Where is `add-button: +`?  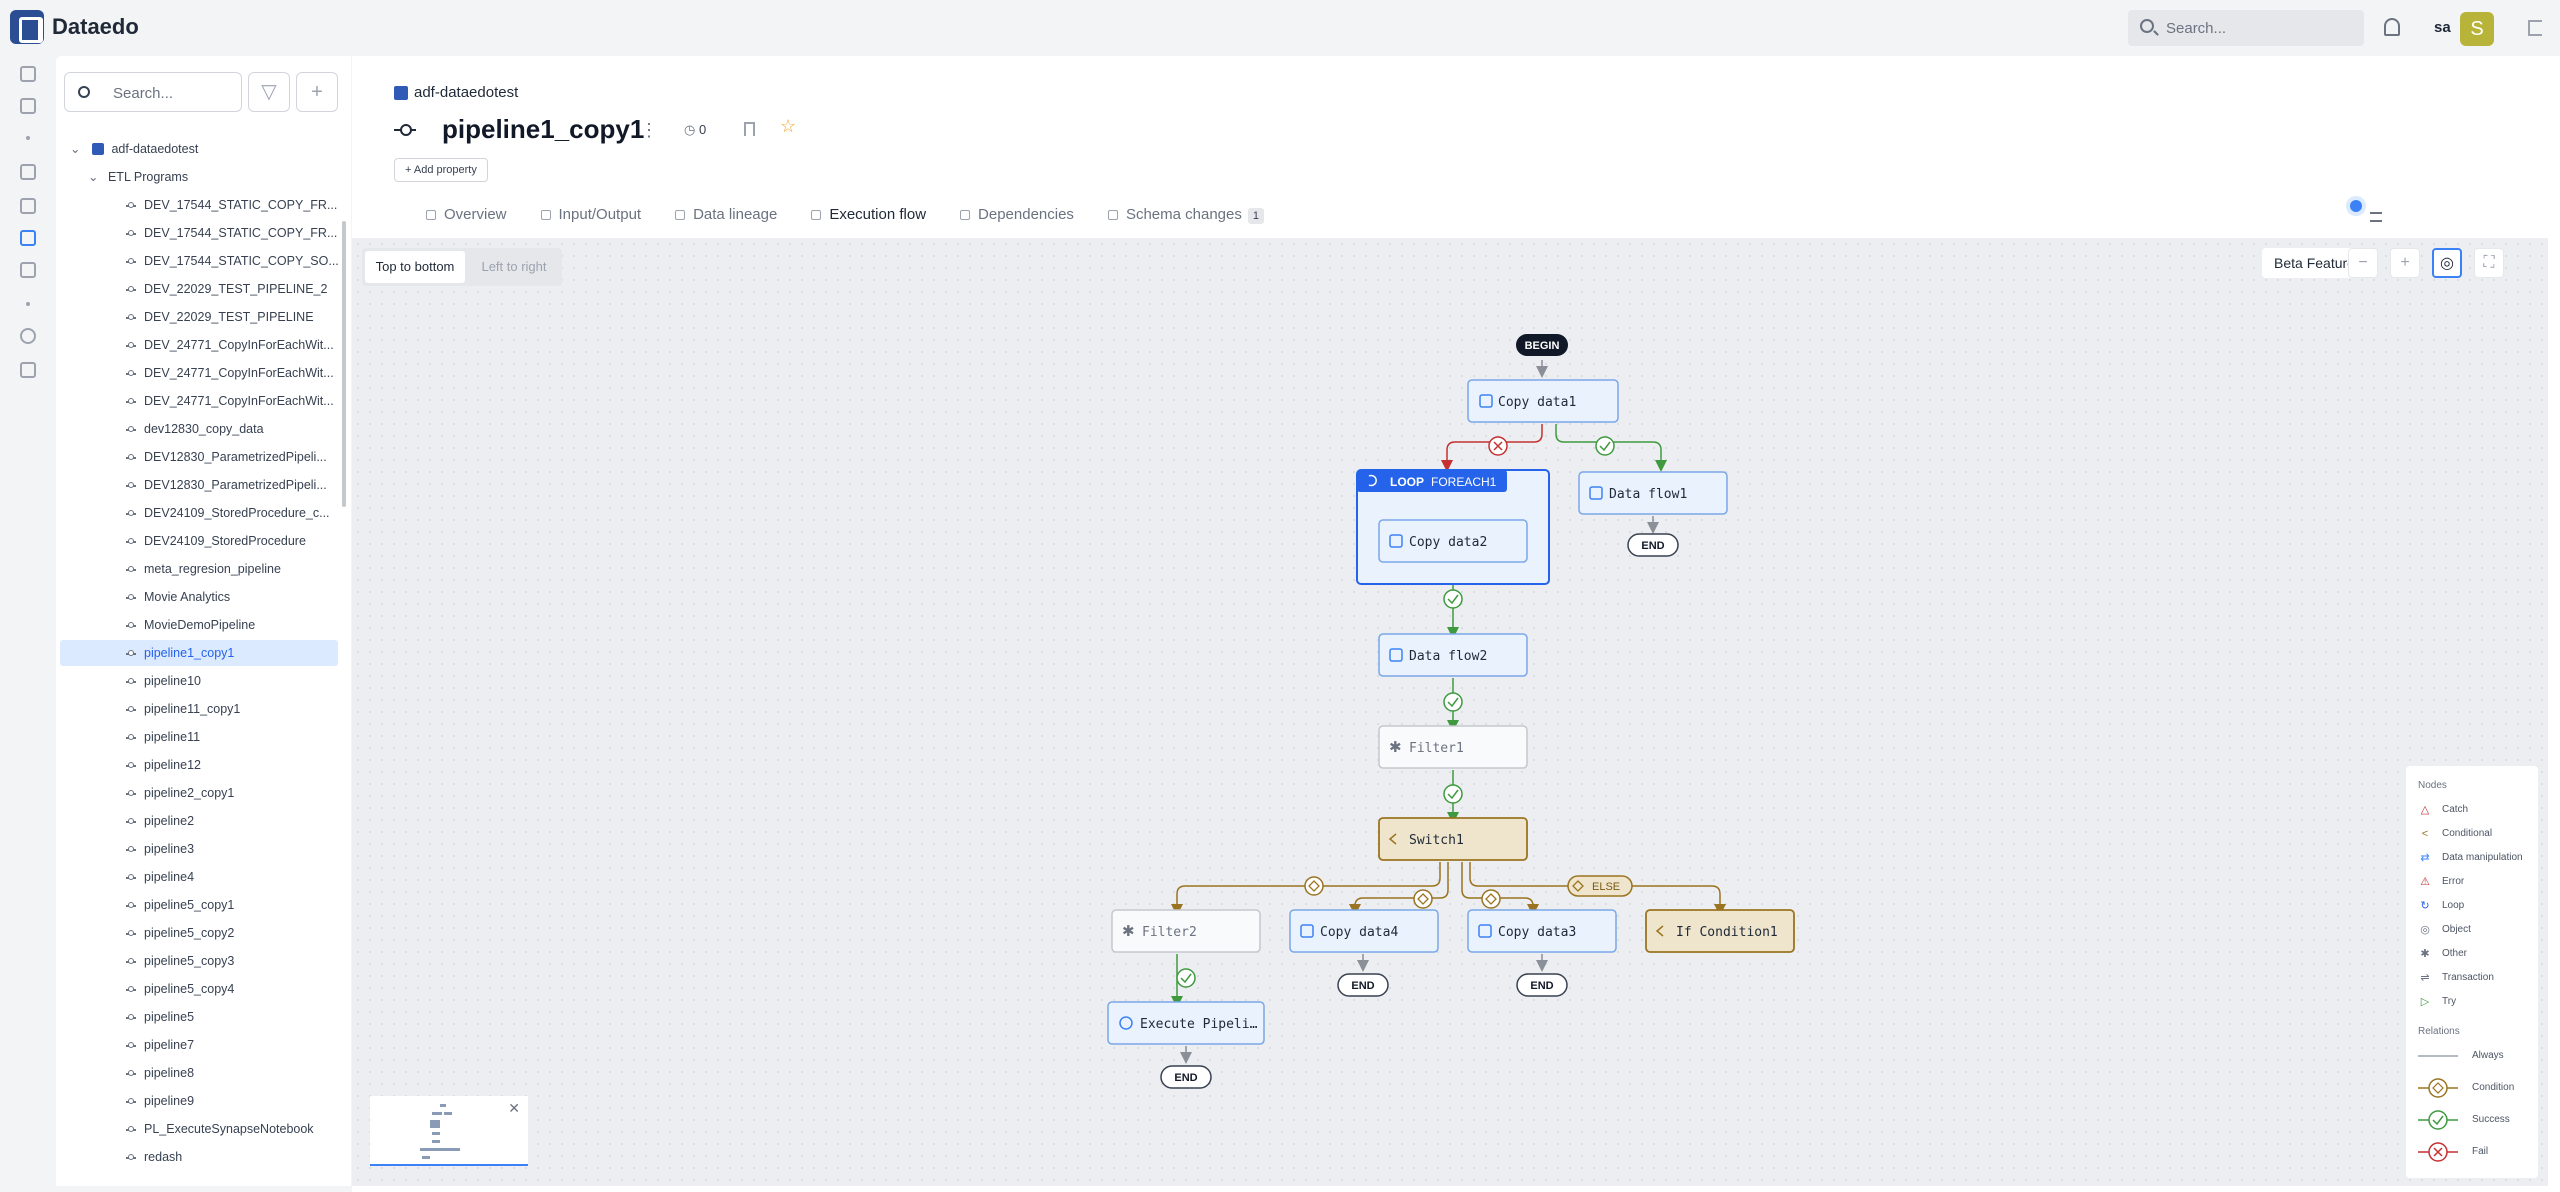
add-button: + is located at coordinates (317, 92).